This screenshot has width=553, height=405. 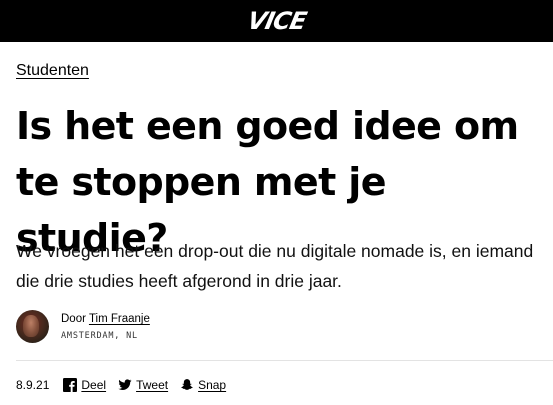 What do you see at coordinates (152, 385) in the screenshot?
I see `share-twitter-label: Tweet` at bounding box center [152, 385].